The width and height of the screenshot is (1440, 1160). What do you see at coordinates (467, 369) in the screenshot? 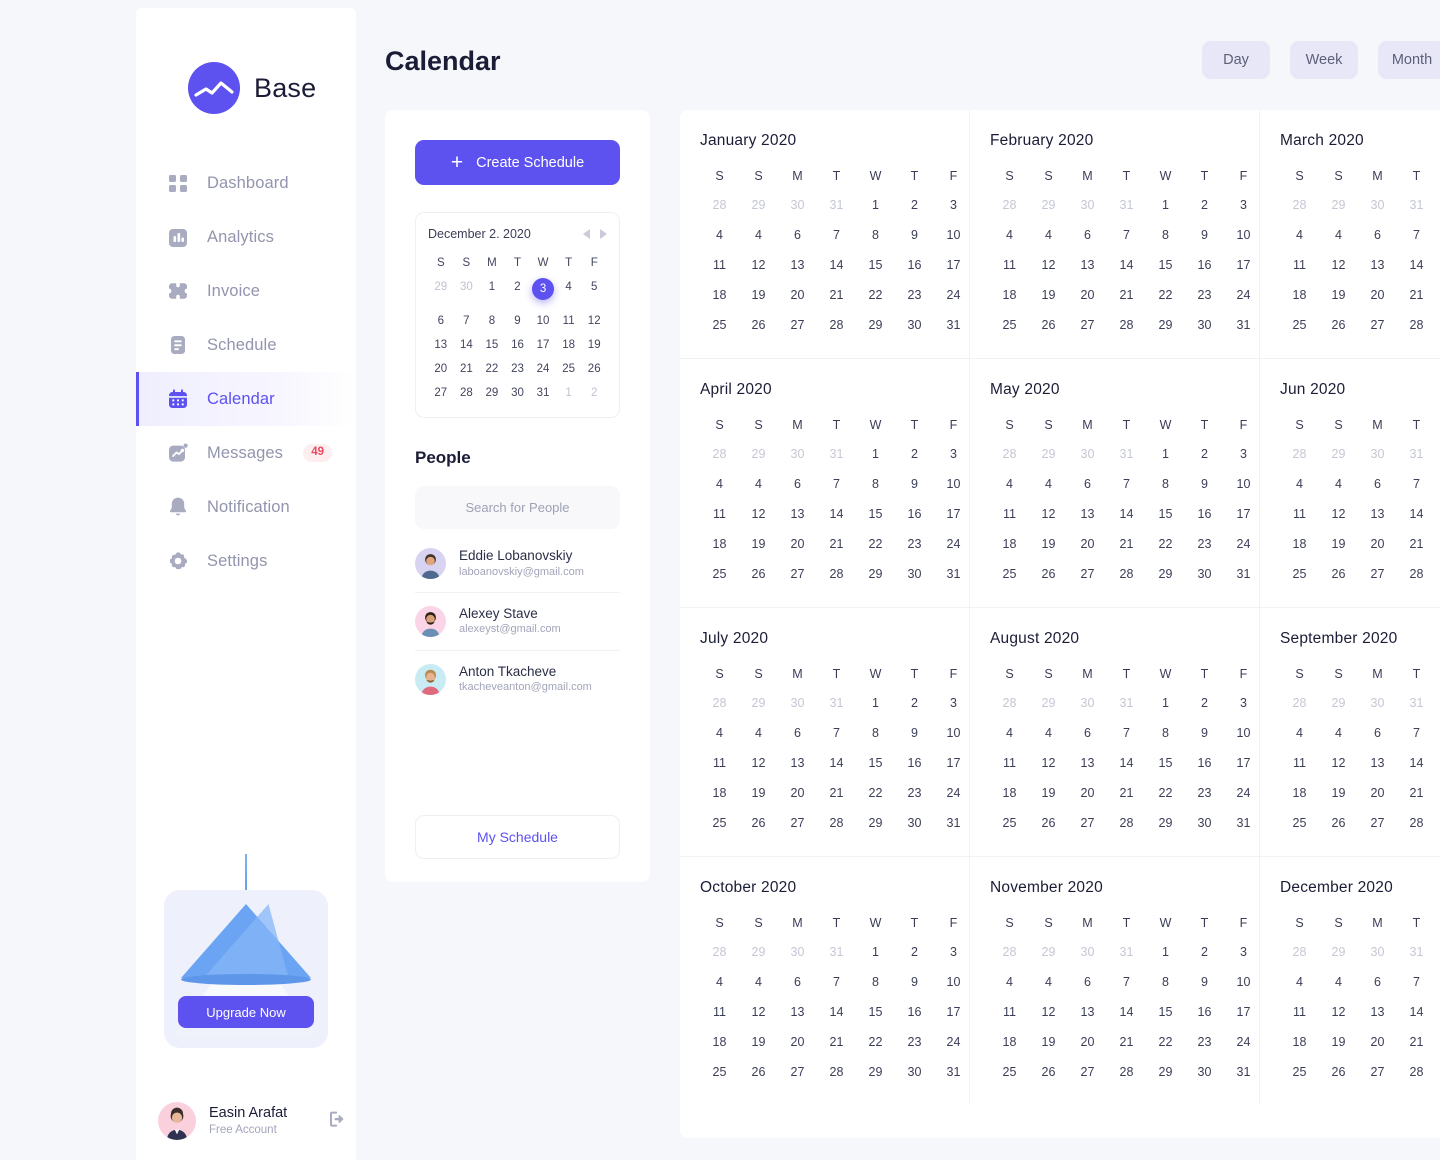
I see `mini-day-cell: 21` at bounding box center [467, 369].